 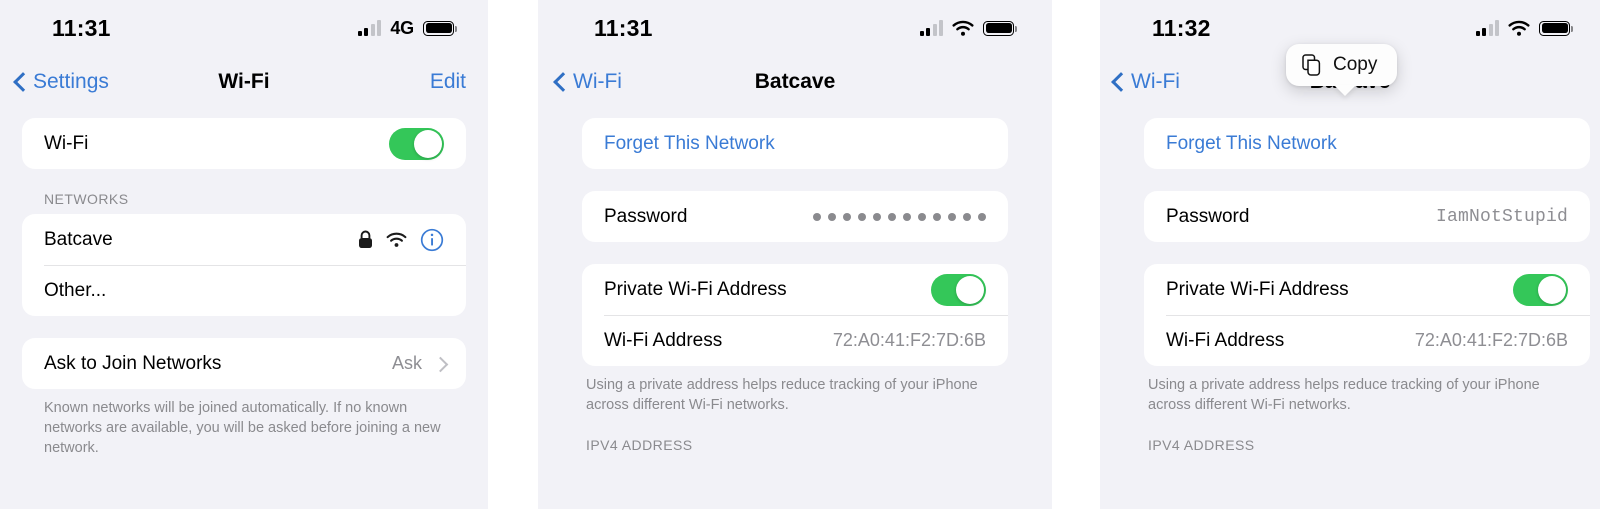 I want to click on lock-icon, so click(x=365, y=239).